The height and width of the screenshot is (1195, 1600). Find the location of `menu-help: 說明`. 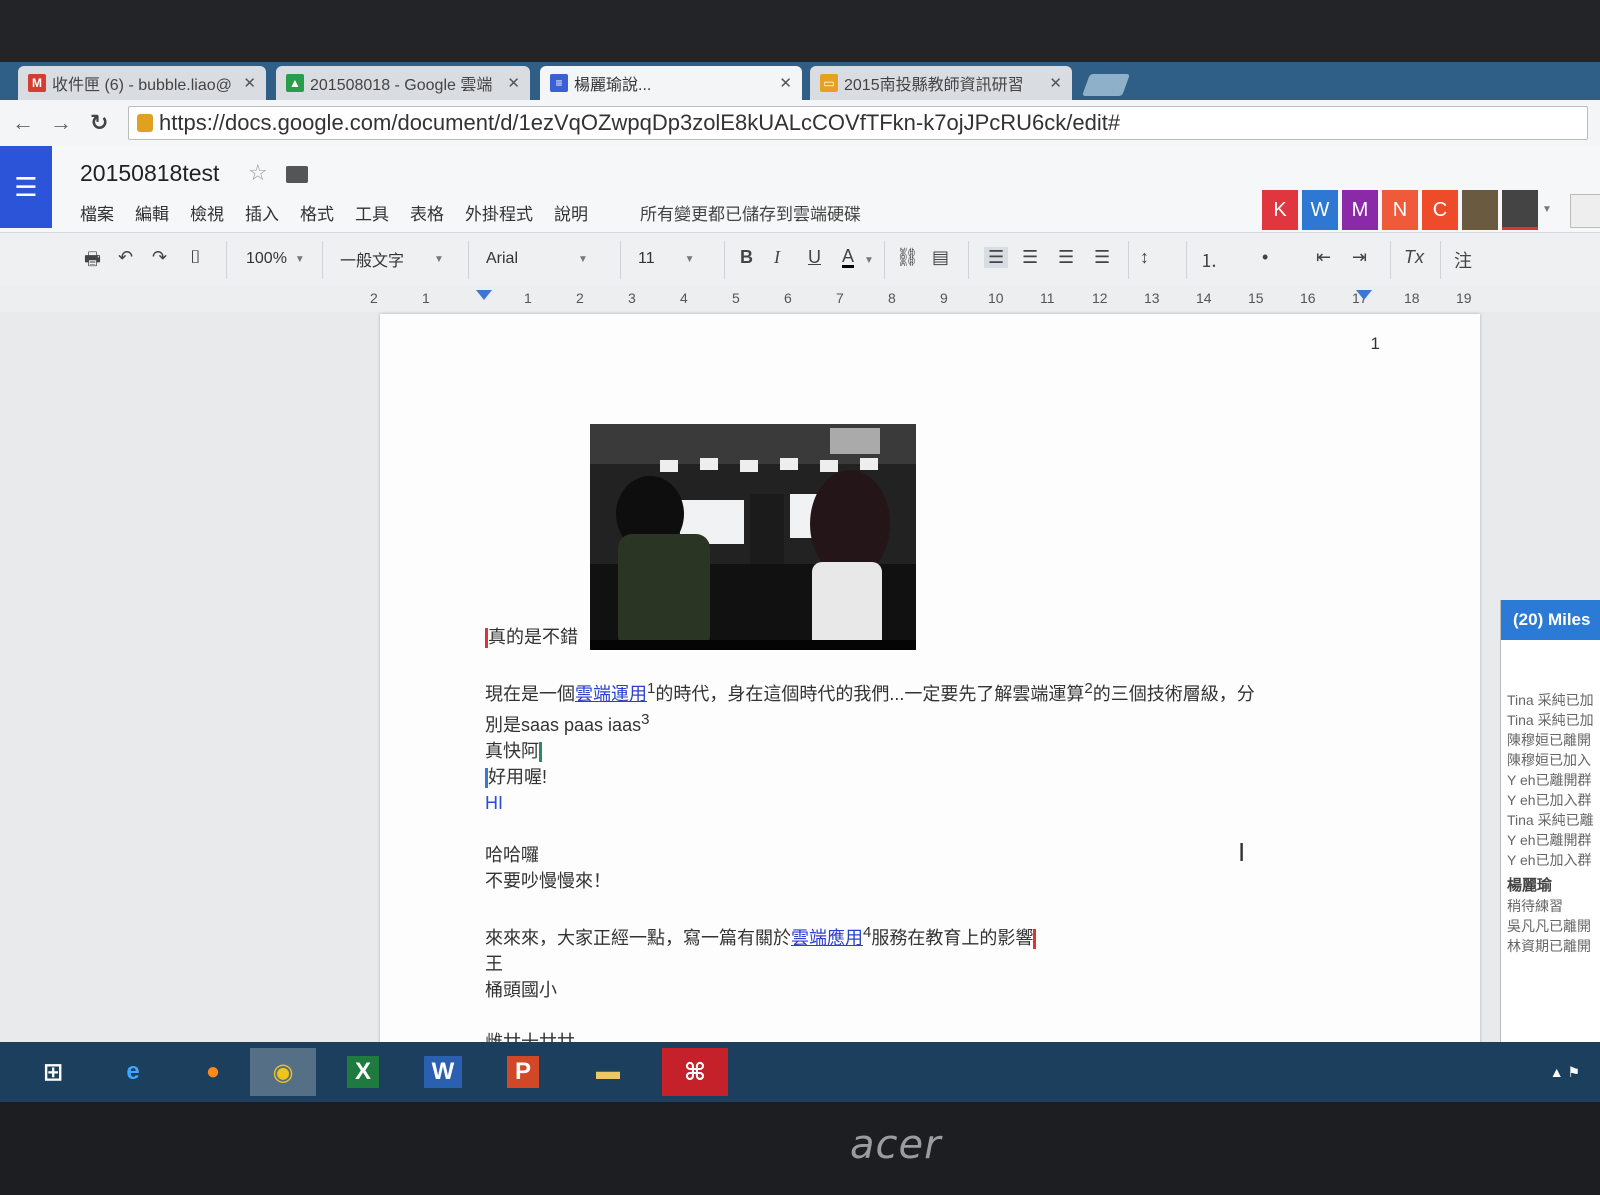

menu-help: 說明 is located at coordinates (571, 212).